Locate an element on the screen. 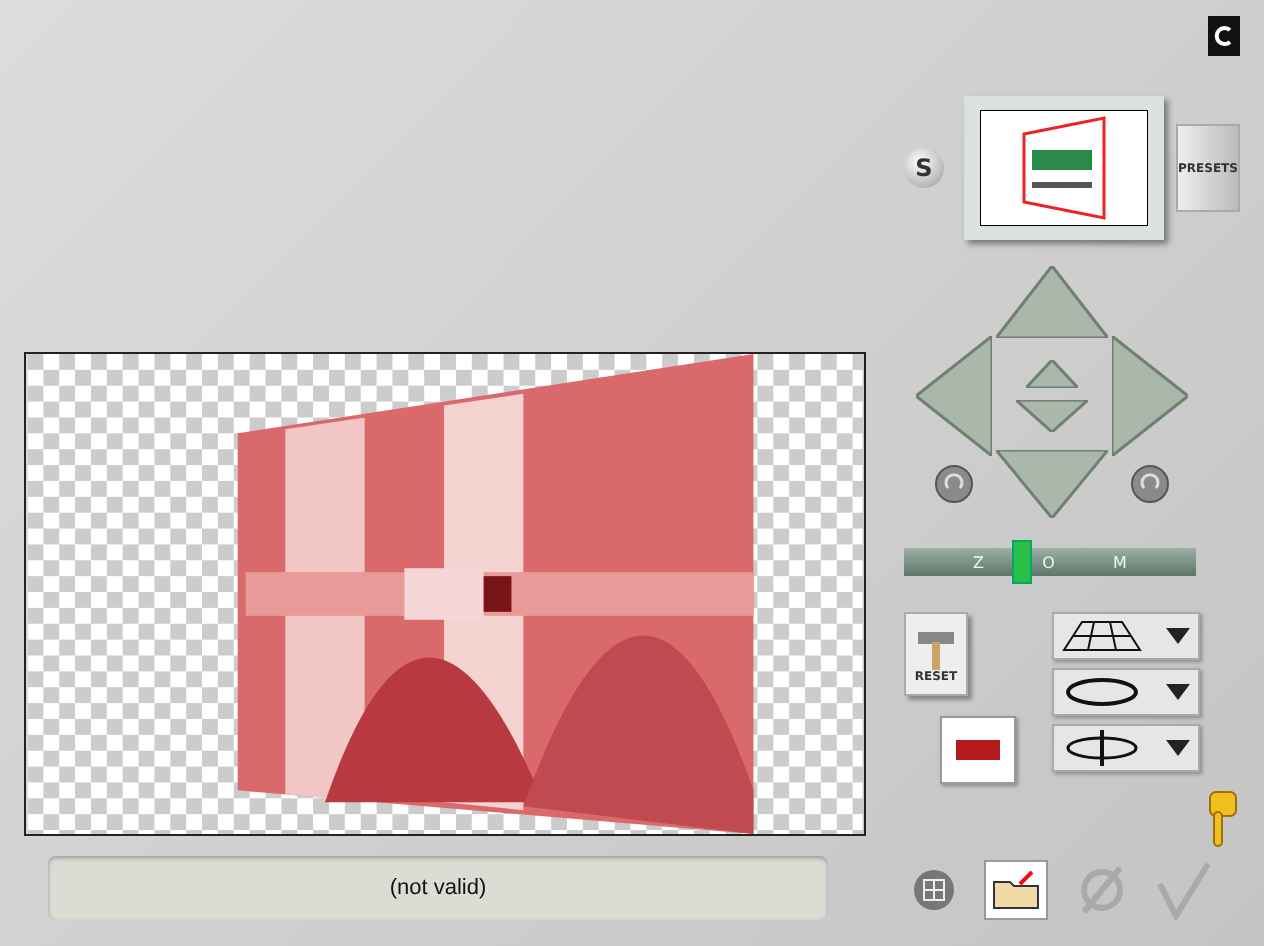 This screenshot has height=946, width=1264. zoom-letter: O is located at coordinates (1048, 562).